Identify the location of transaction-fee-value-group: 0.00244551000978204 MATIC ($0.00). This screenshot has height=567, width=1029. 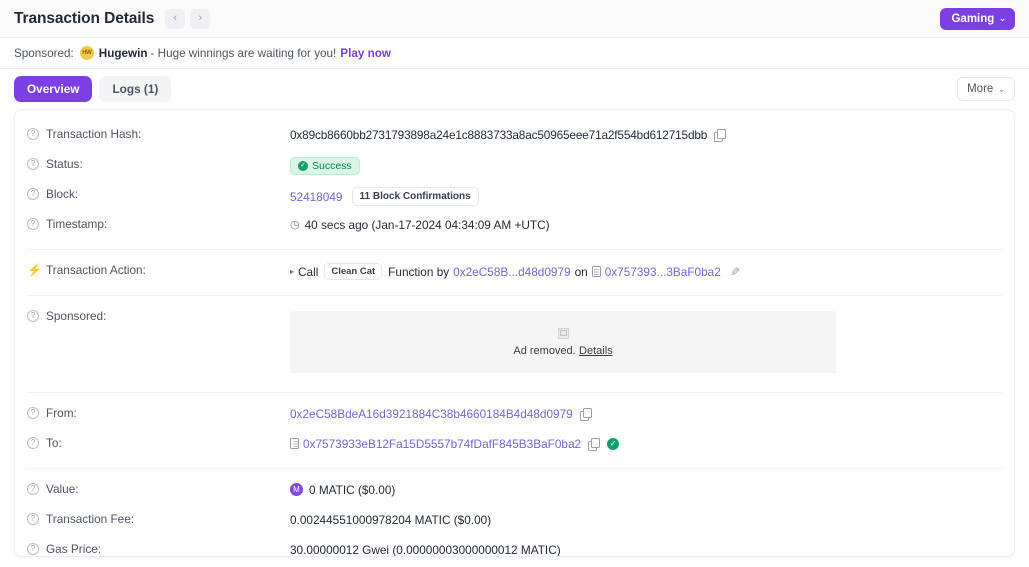
(646, 516).